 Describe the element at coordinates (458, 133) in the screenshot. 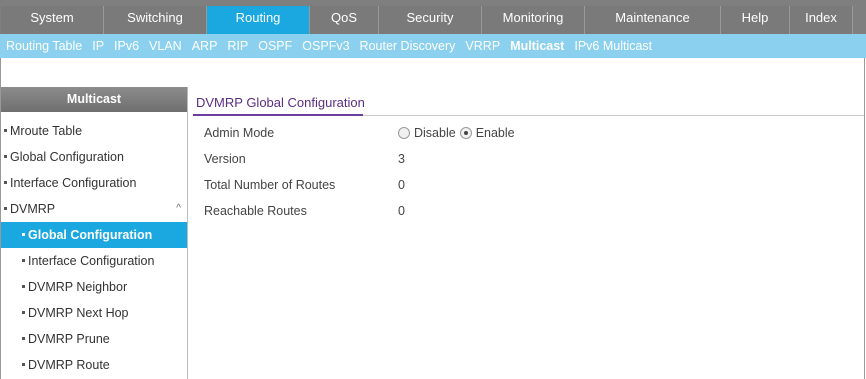

I see `admin-mode-radio-group: Disable Enable` at that location.